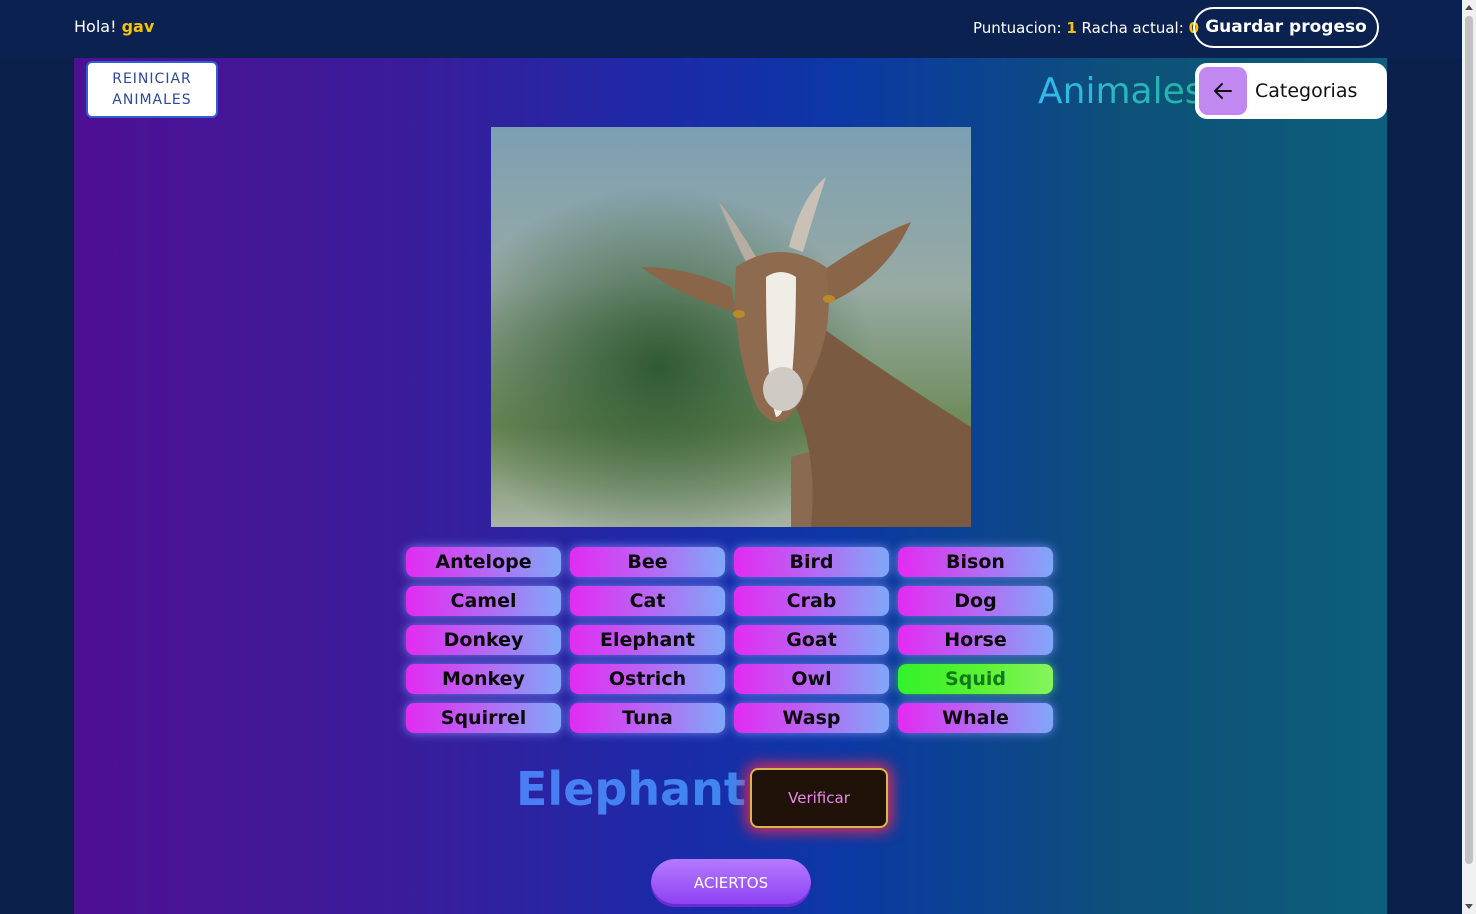 The height and width of the screenshot is (914, 1476). I want to click on score-display: Puntuacion: 1 Racha actual: 0, so click(1086, 28).